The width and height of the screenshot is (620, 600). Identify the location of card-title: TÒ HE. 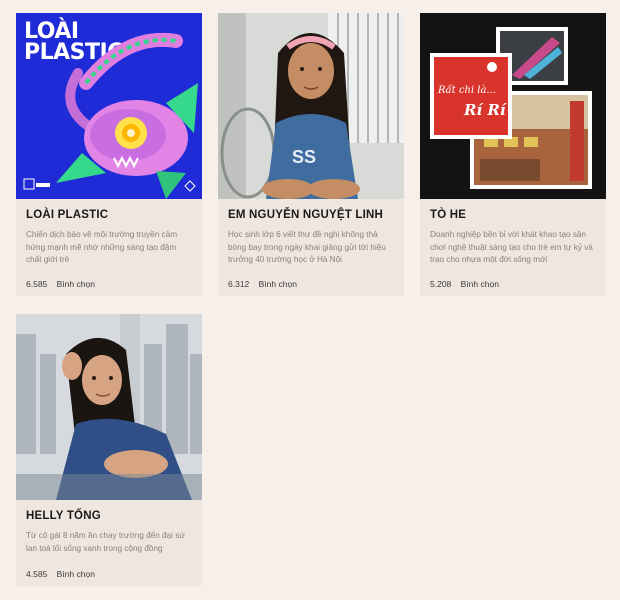
(513, 215).